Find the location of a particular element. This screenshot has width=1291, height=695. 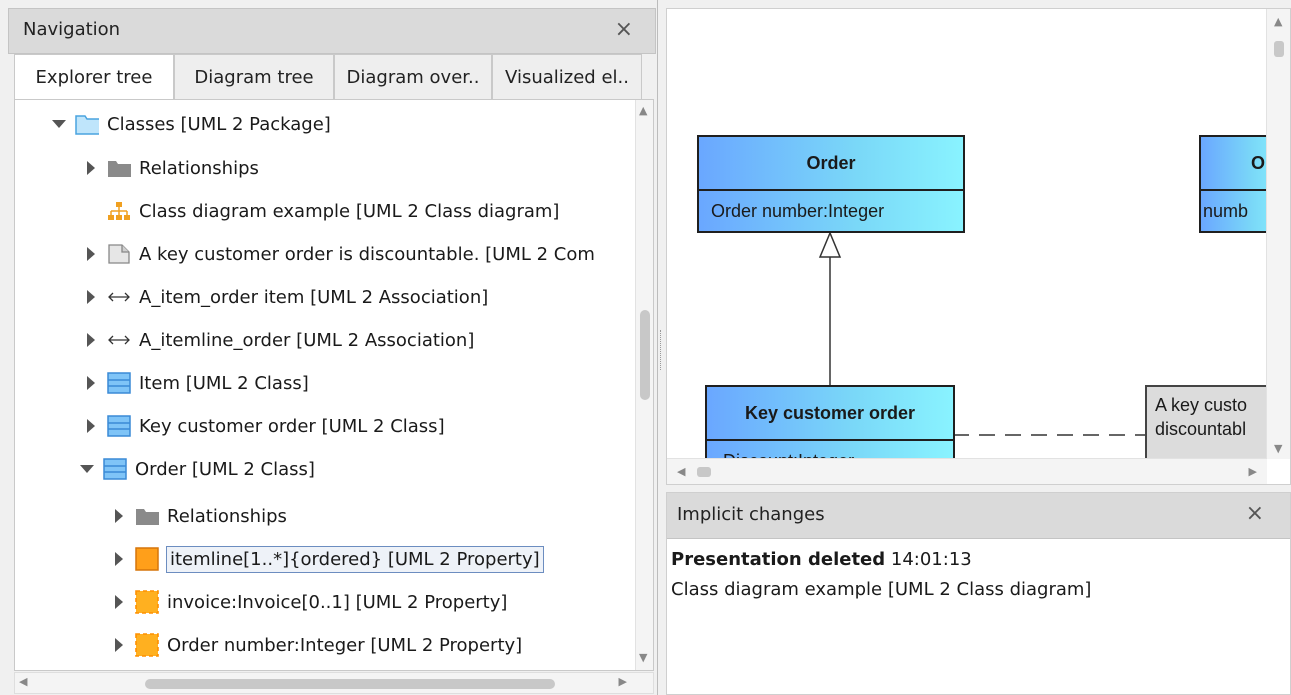

note-line: discountabl is located at coordinates (1201, 429).